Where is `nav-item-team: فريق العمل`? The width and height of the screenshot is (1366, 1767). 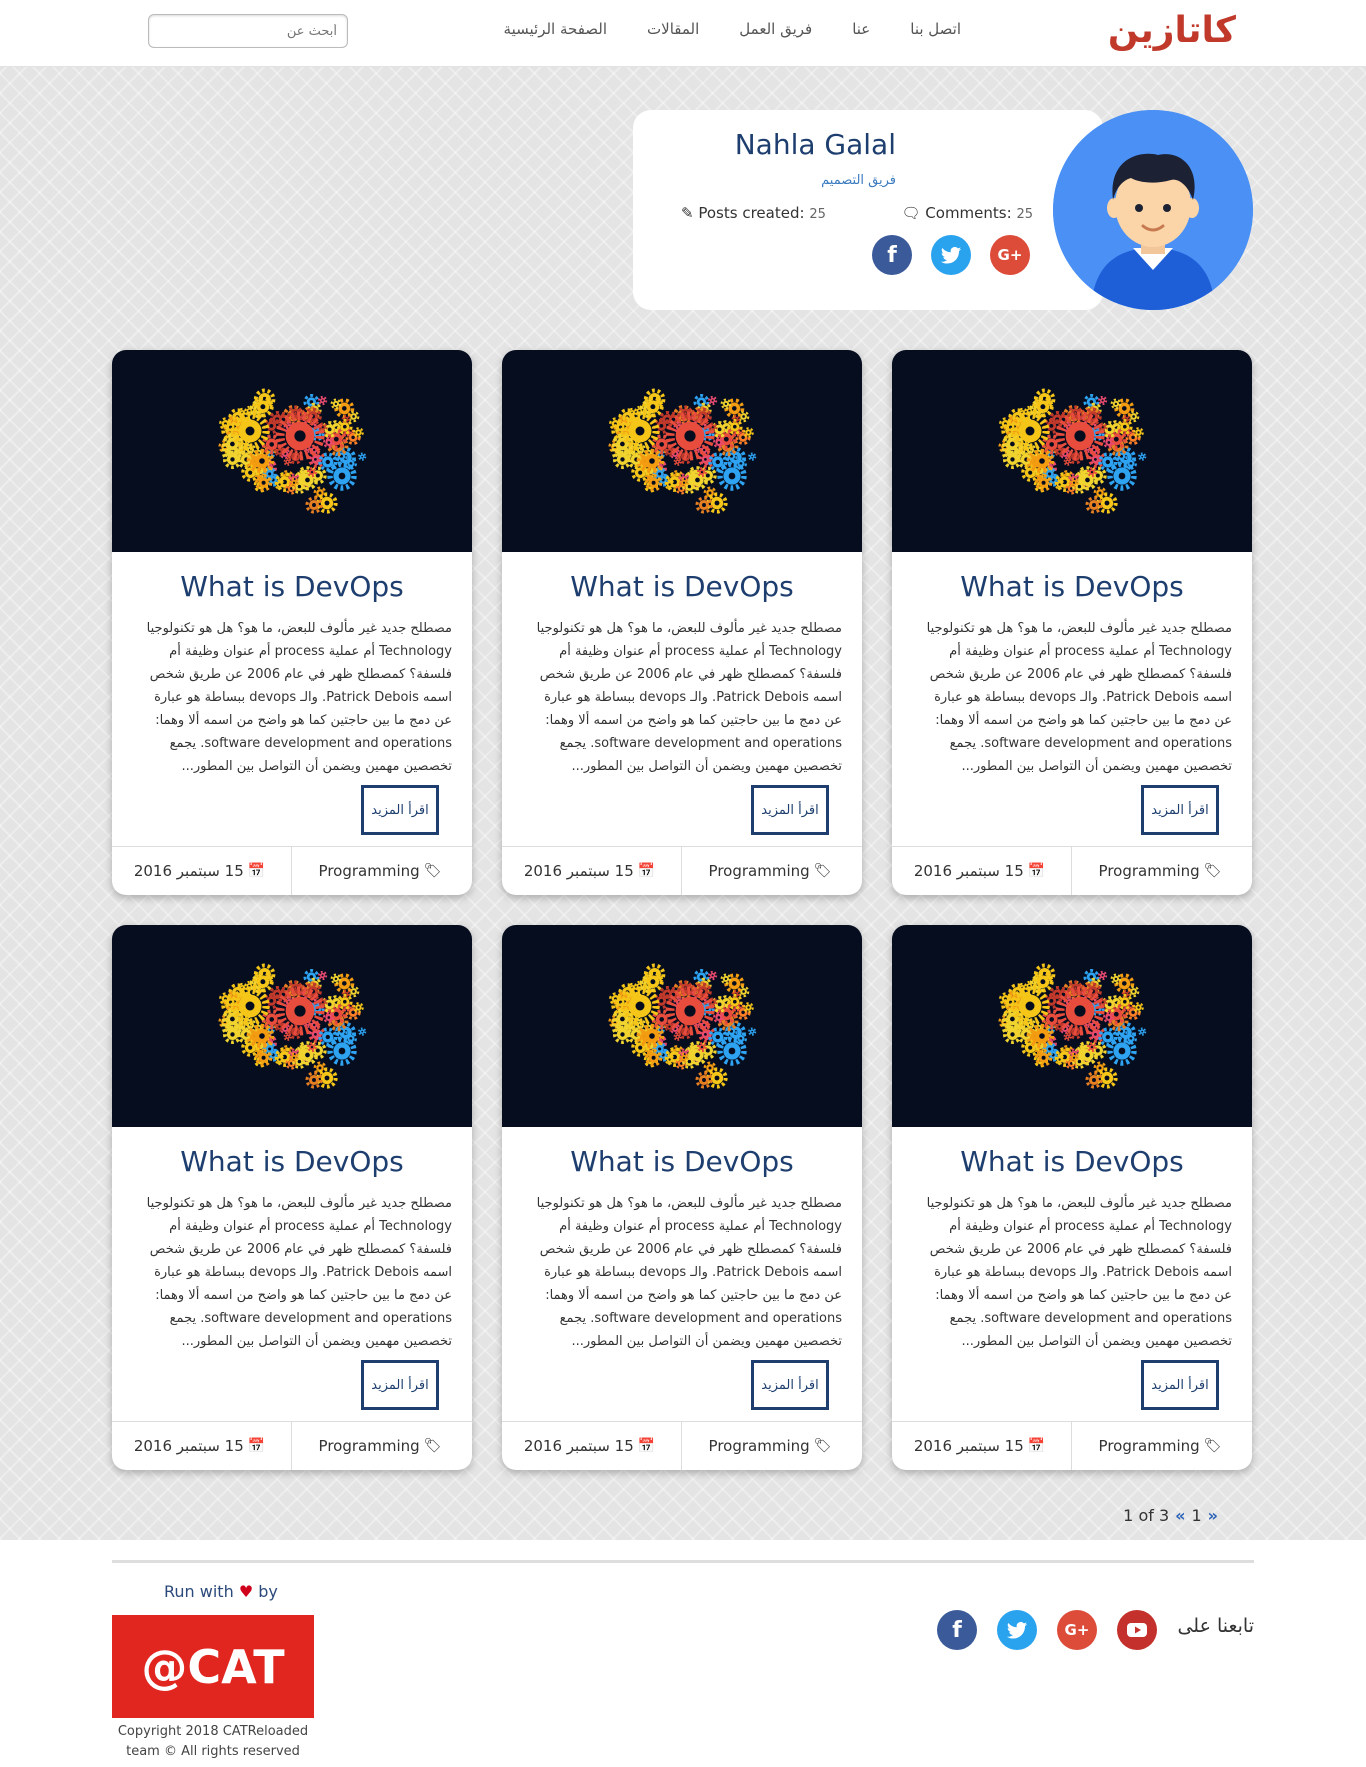 nav-item-team: فريق العمل is located at coordinates (775, 29).